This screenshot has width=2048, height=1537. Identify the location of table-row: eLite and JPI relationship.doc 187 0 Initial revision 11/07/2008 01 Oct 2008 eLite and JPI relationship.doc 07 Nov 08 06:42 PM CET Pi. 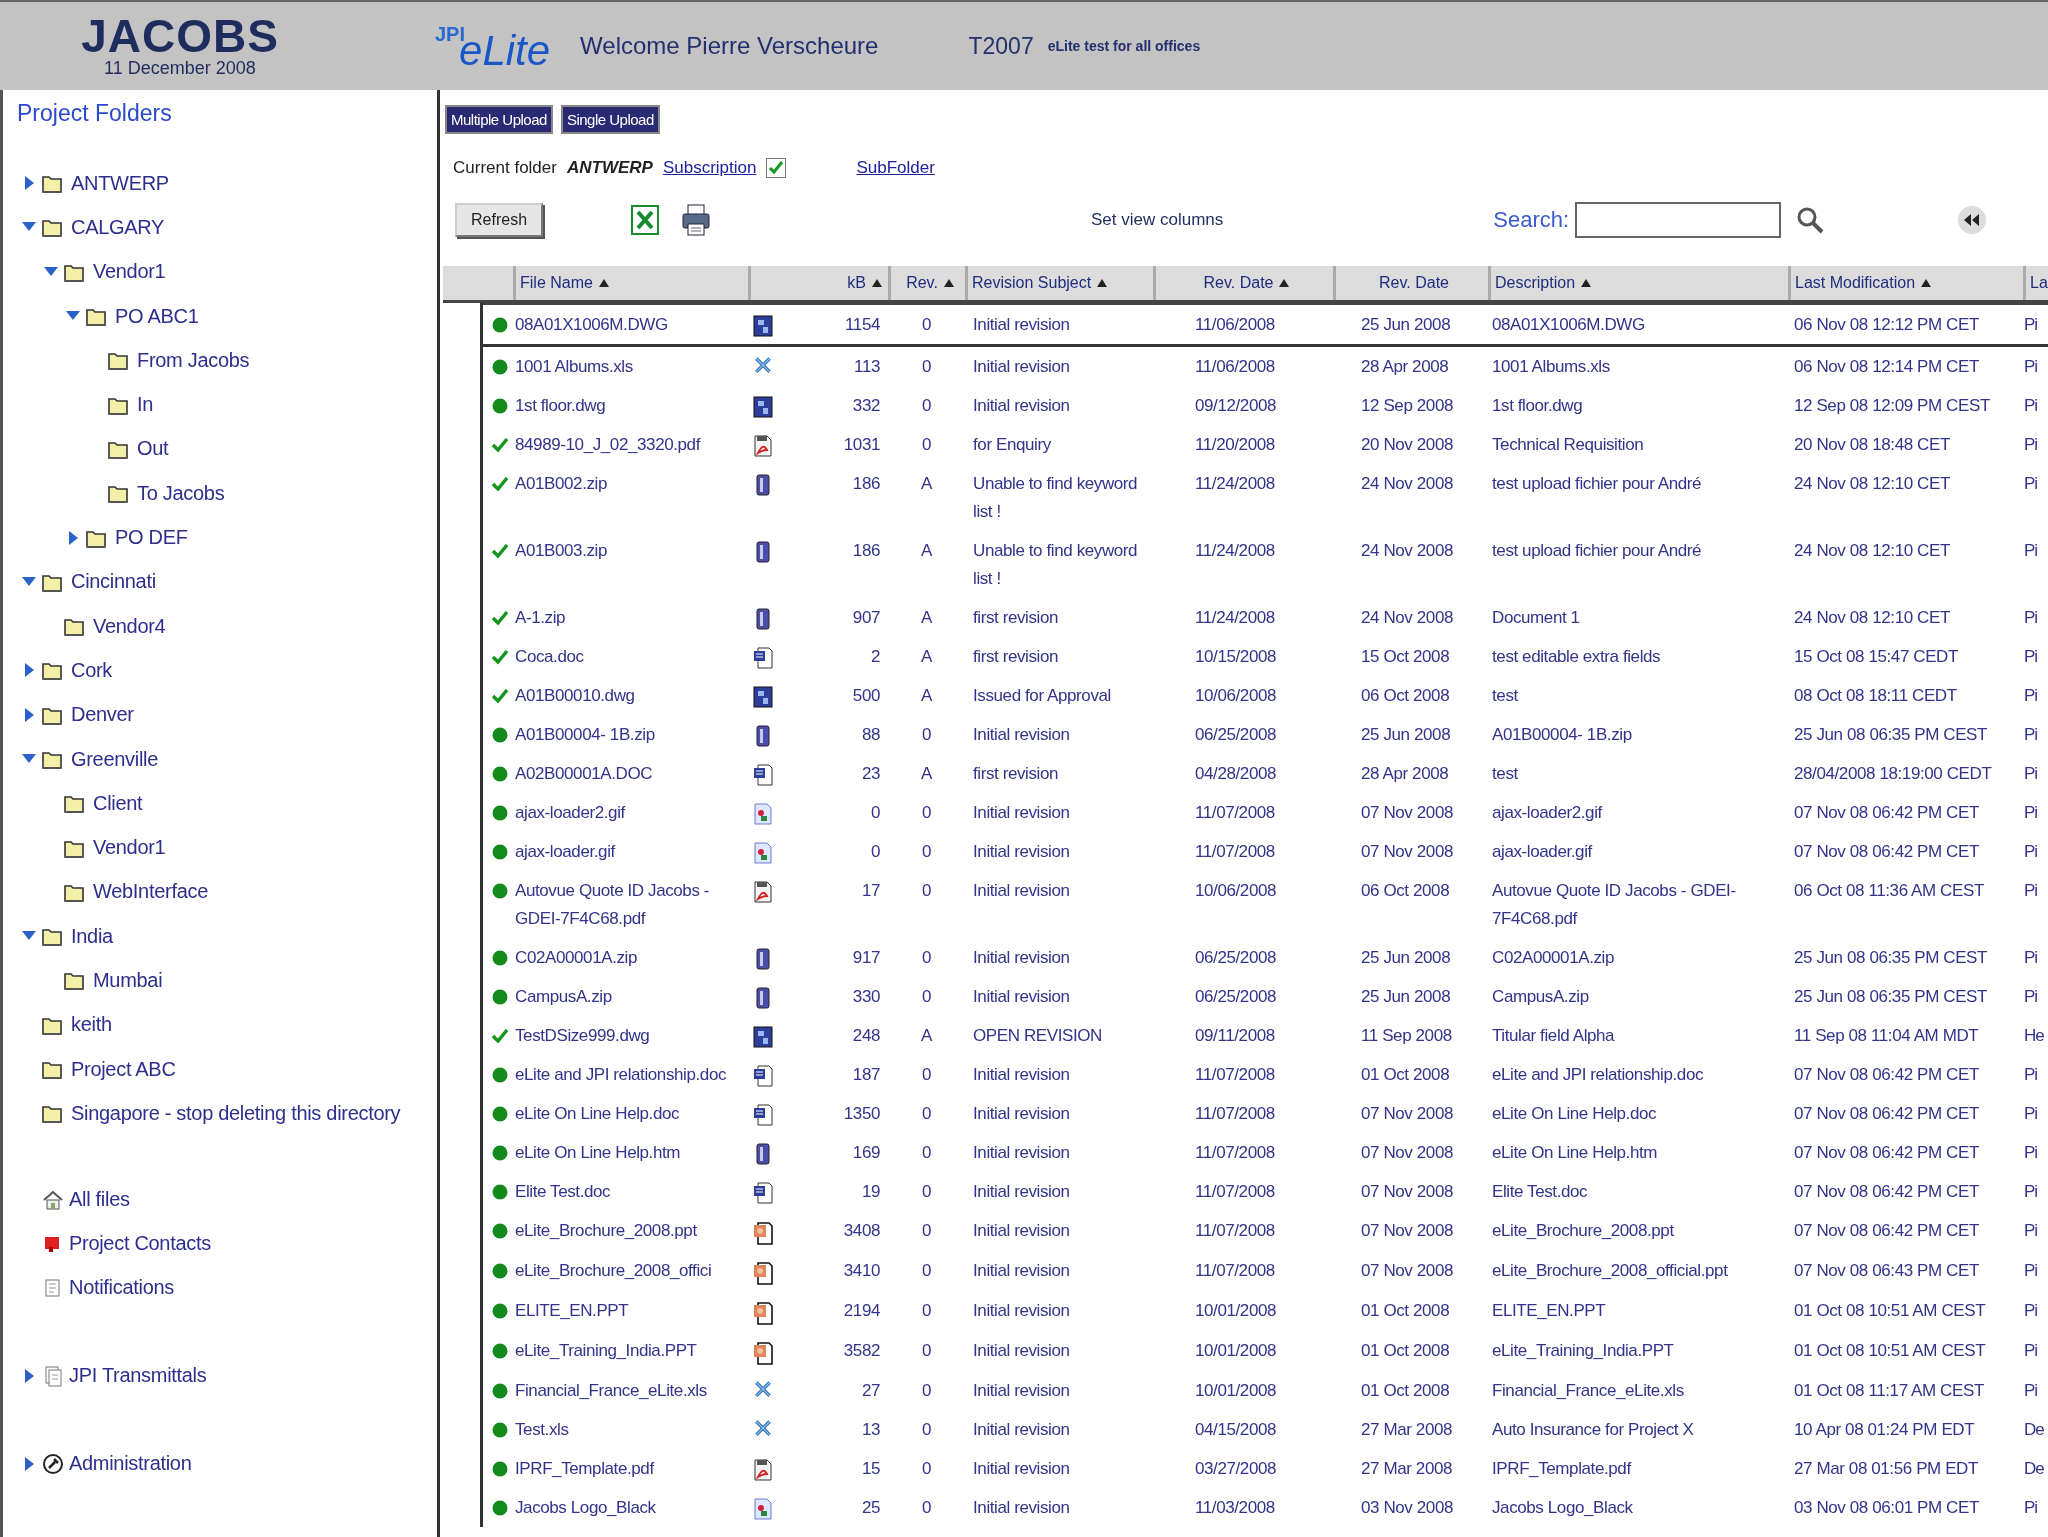
(1265, 1074).